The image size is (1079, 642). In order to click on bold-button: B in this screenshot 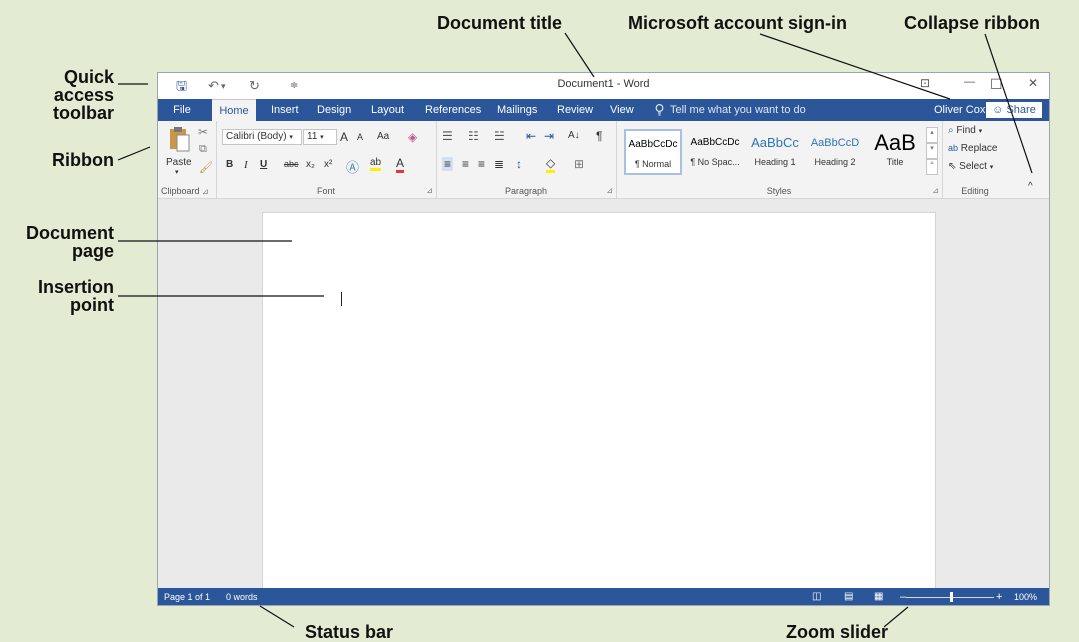, I will do `click(229, 164)`.